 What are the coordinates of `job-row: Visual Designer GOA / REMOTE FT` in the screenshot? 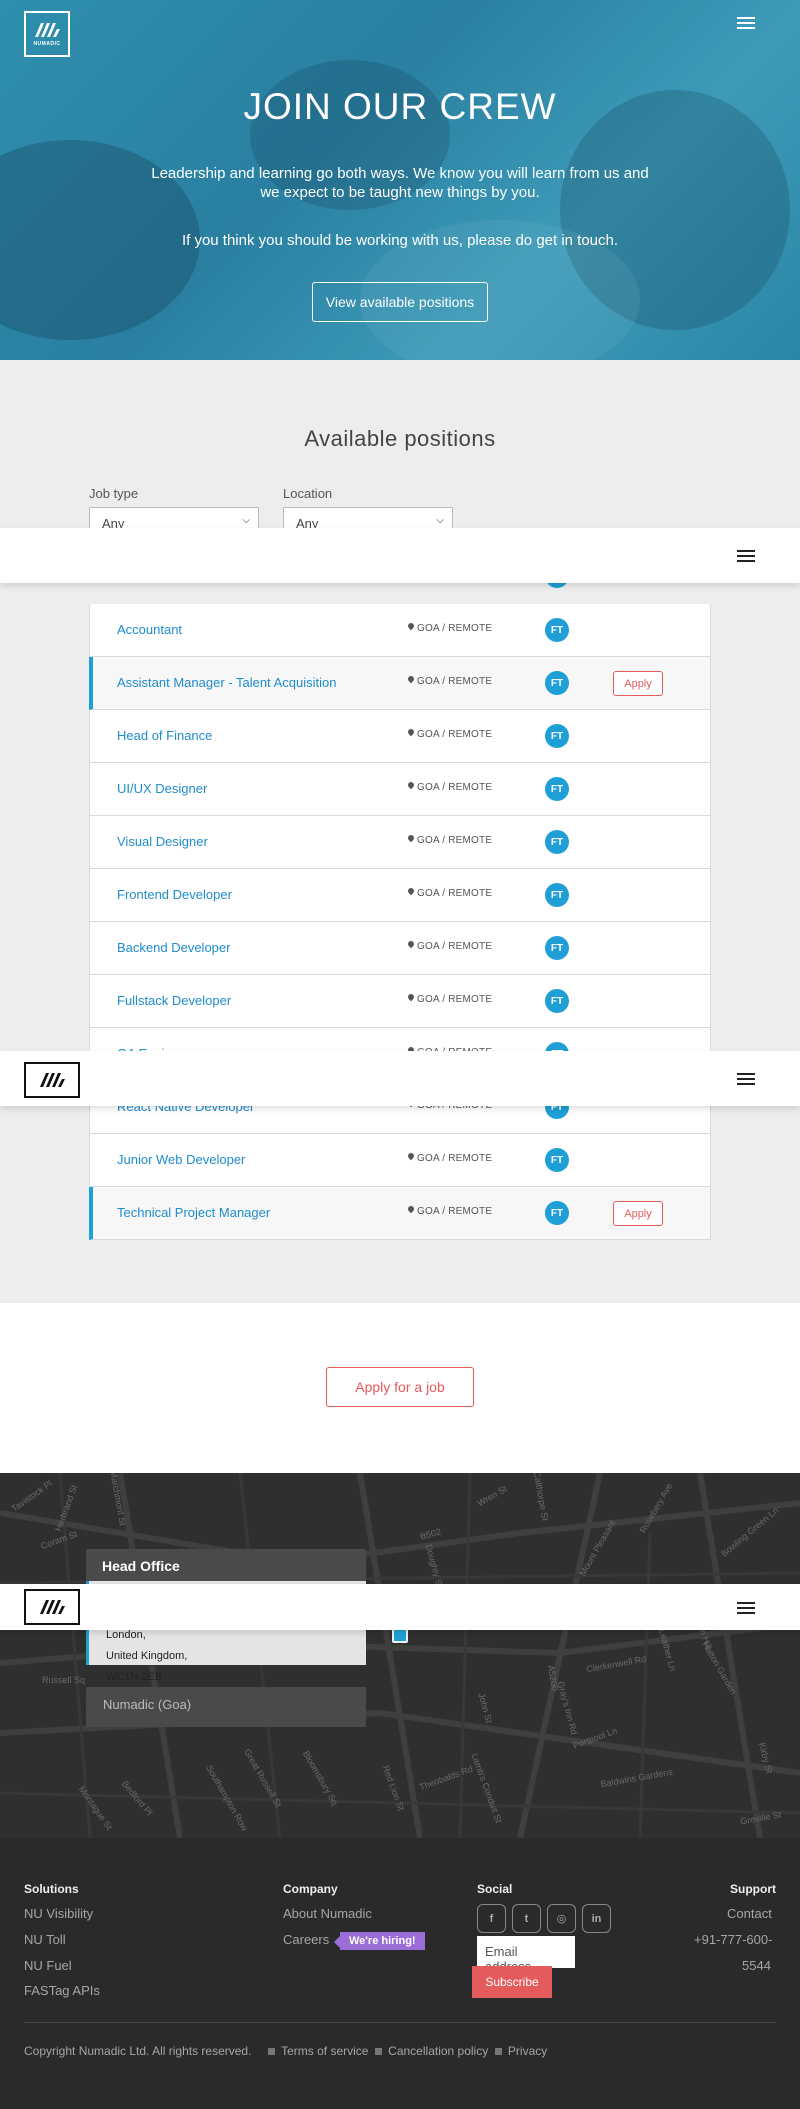 It's located at (400, 842).